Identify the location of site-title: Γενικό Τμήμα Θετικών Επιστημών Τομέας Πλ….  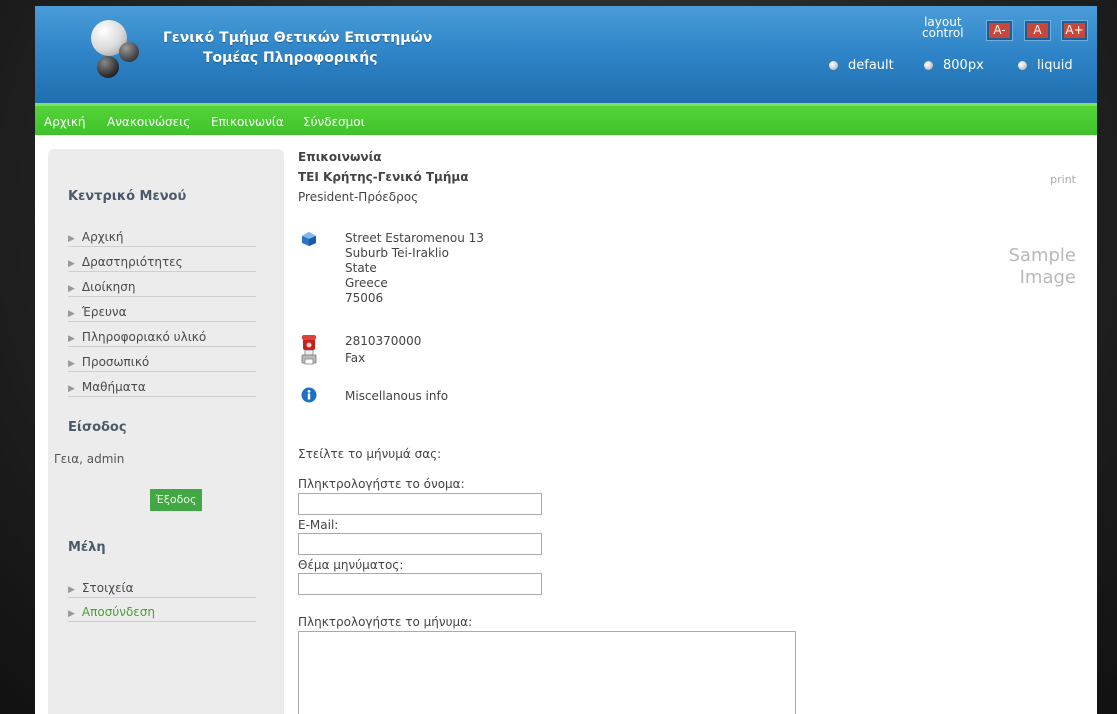
(297, 48).